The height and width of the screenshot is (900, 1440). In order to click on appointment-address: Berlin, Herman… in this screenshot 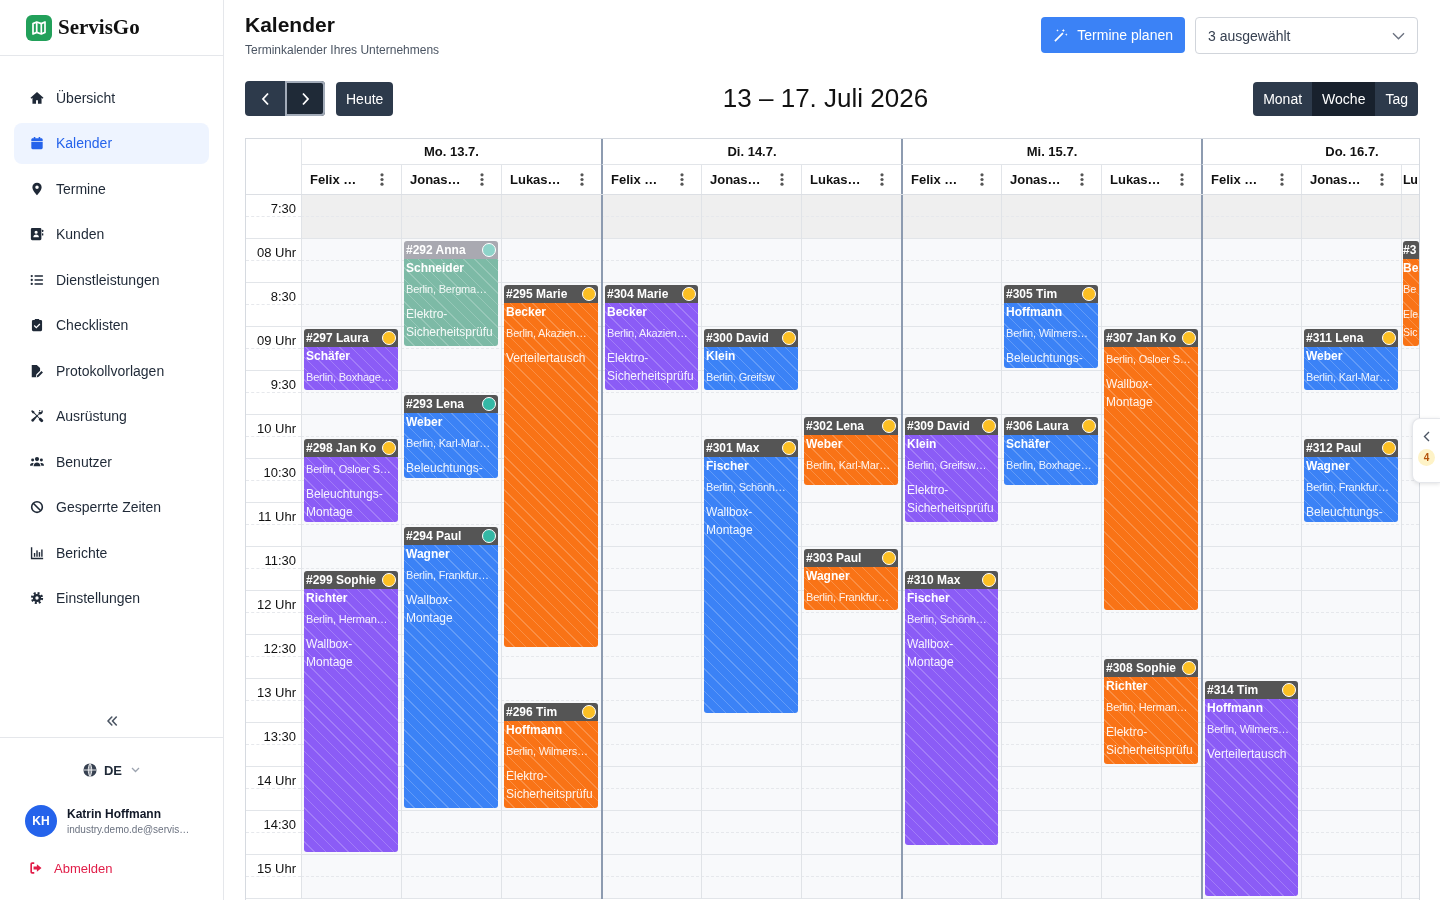, I will do `click(1147, 707)`.